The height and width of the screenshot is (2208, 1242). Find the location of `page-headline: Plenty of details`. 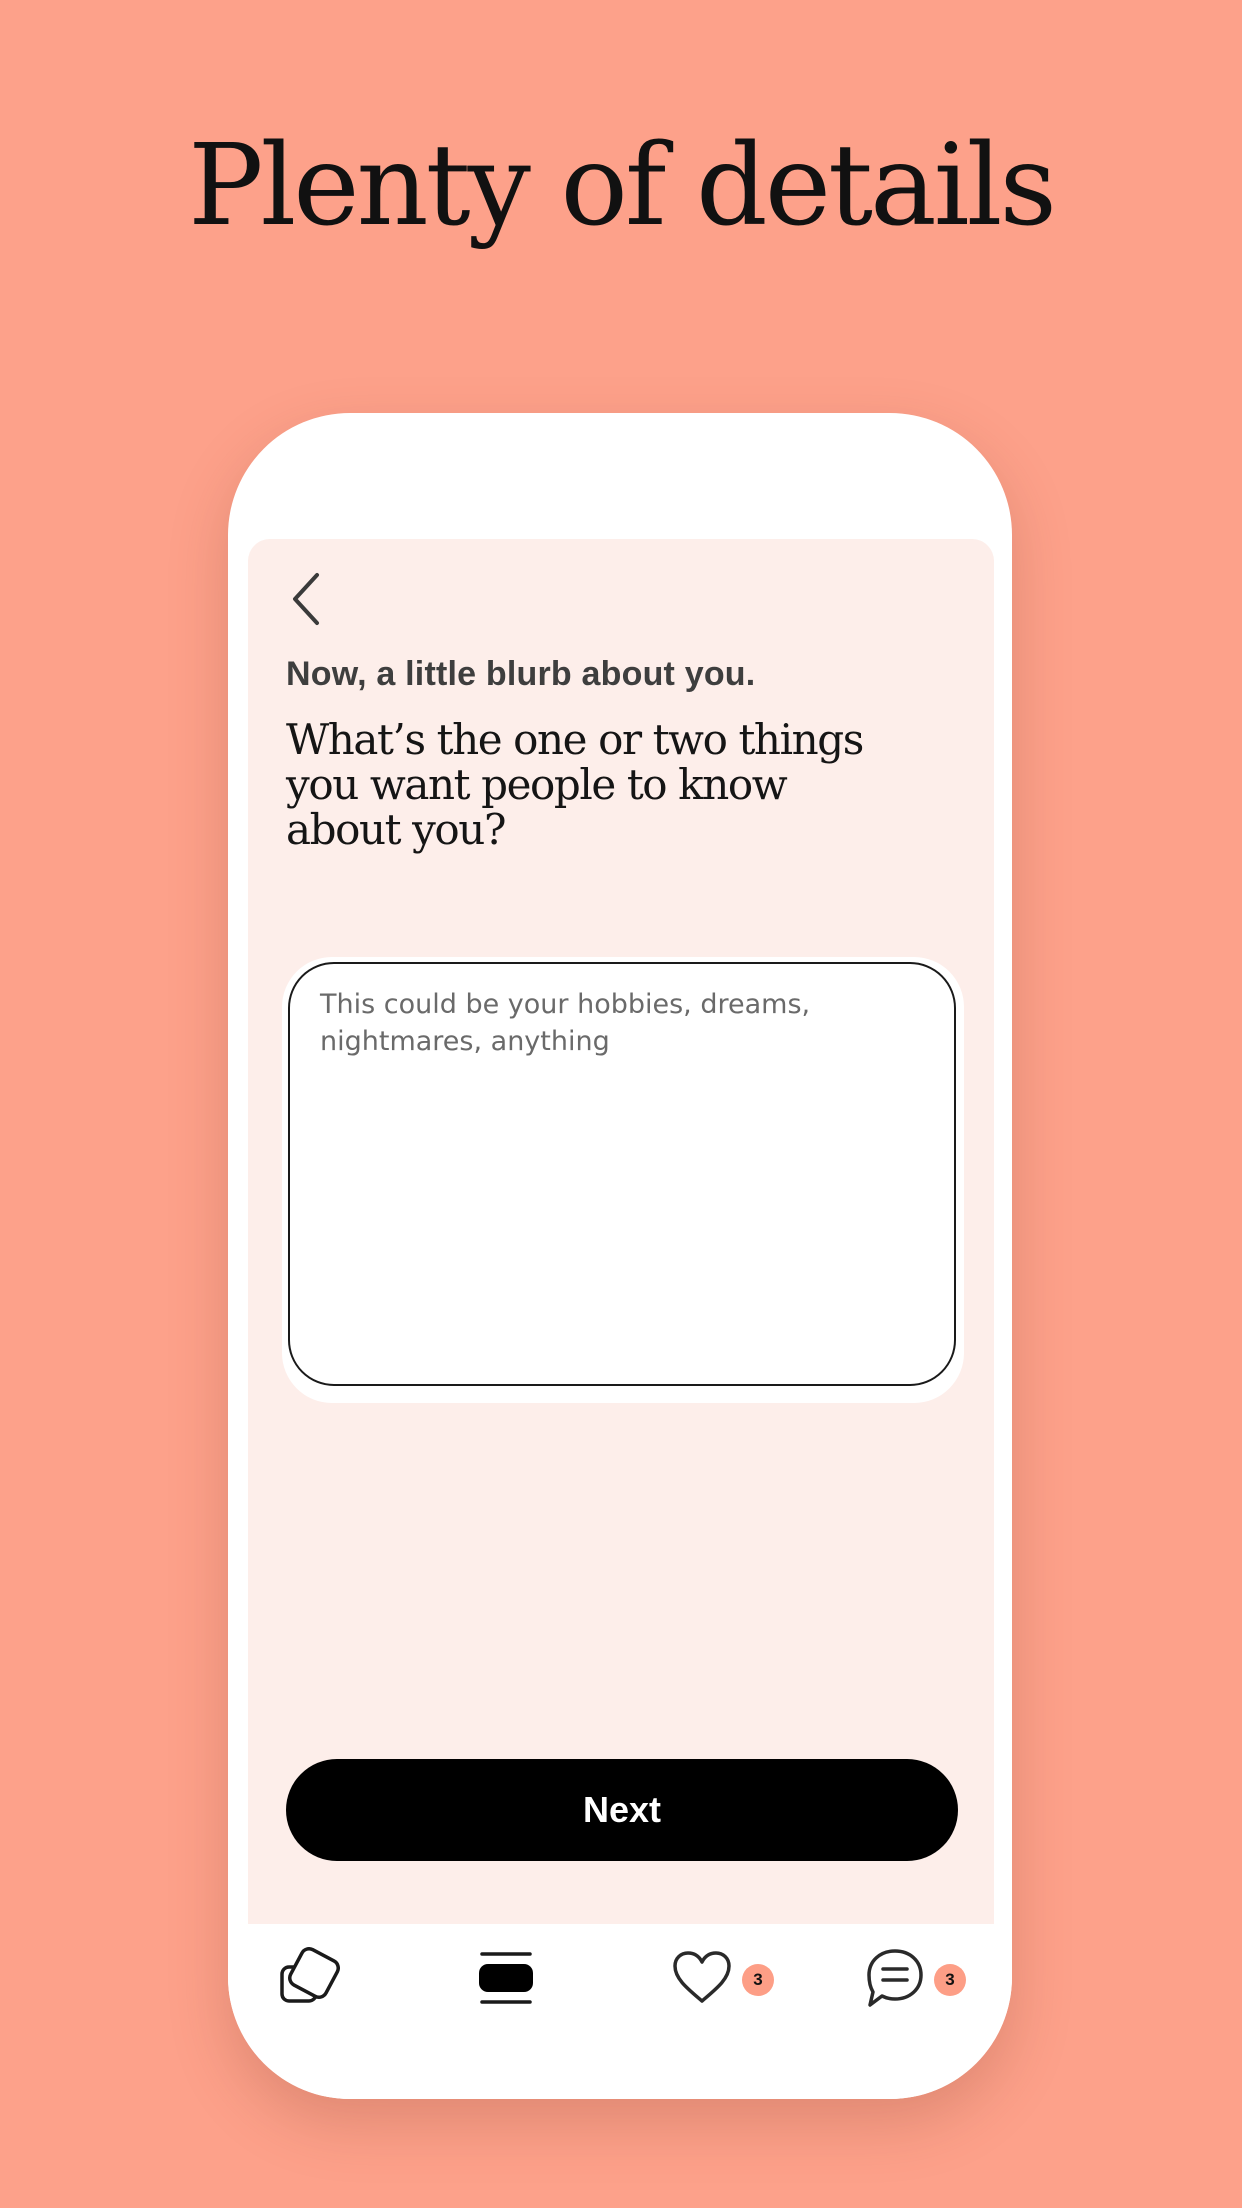

page-headline: Plenty of details is located at coordinates (622, 186).